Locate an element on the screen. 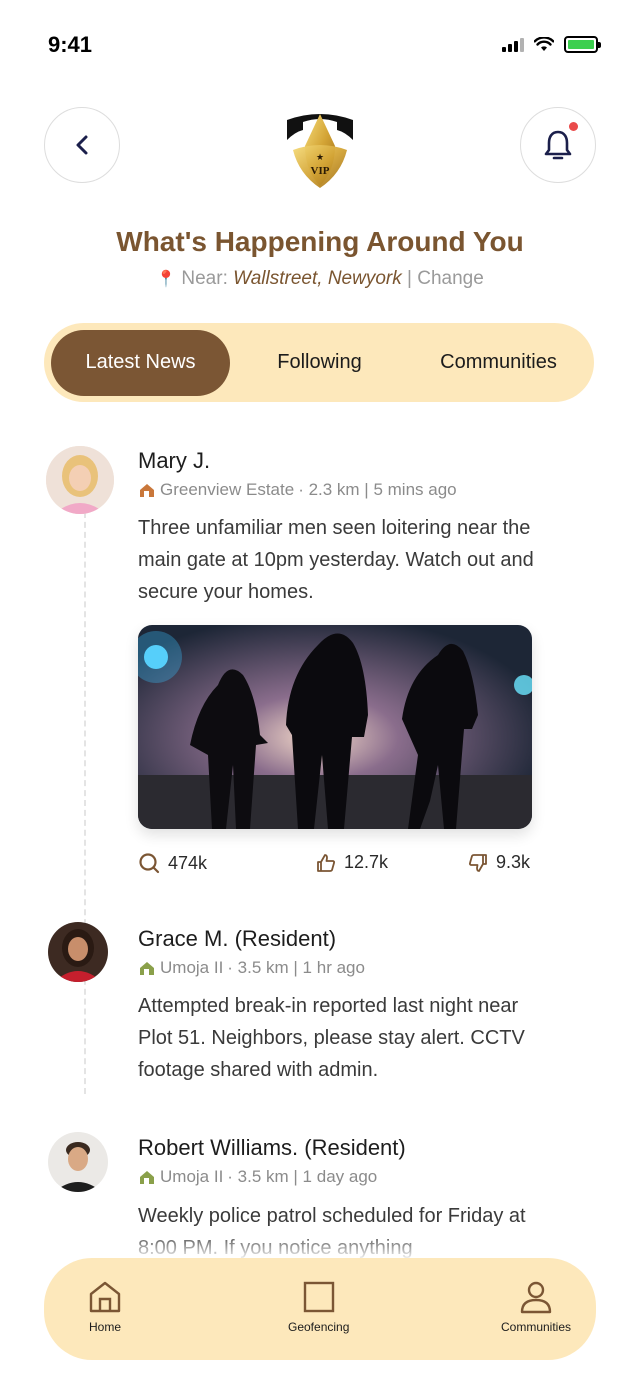  likes-stat: 12.7k is located at coordinates (352, 862).